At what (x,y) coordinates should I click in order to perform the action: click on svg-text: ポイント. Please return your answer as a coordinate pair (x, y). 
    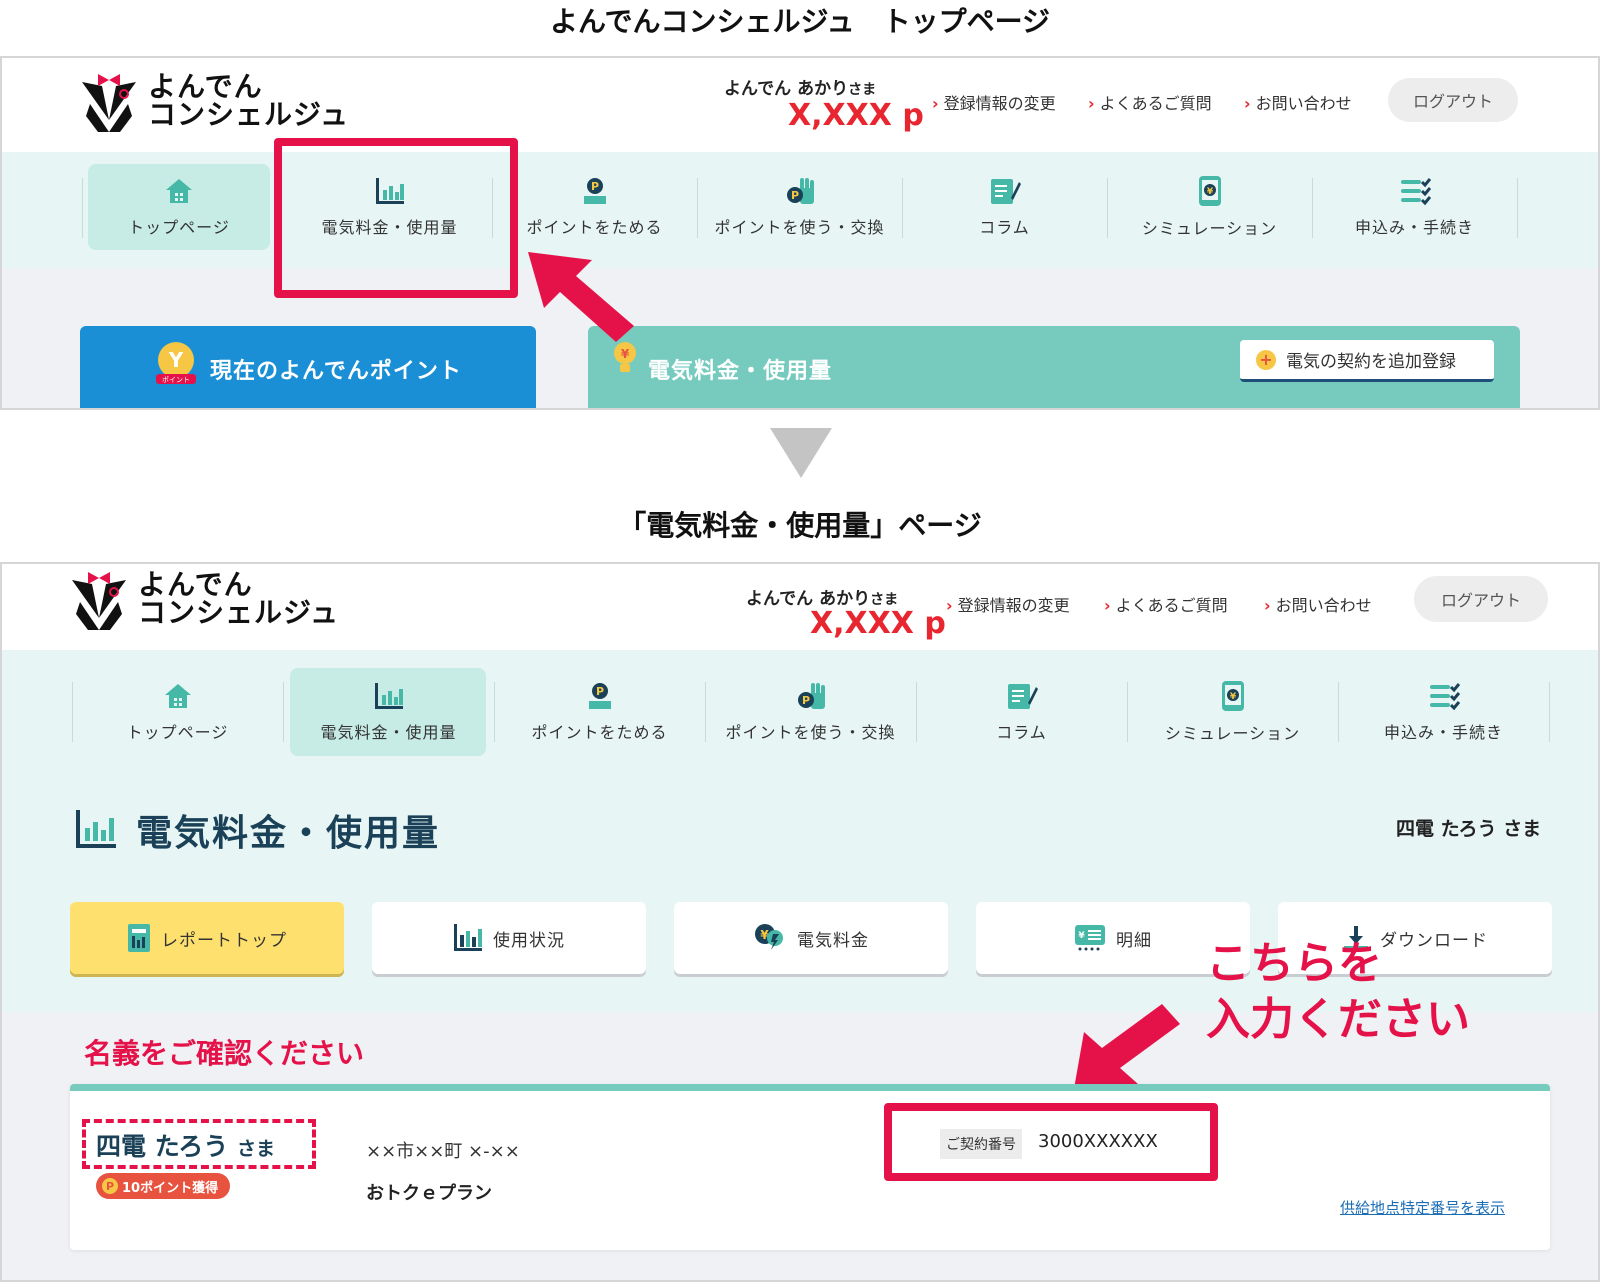
    Looking at the image, I should click on (176, 380).